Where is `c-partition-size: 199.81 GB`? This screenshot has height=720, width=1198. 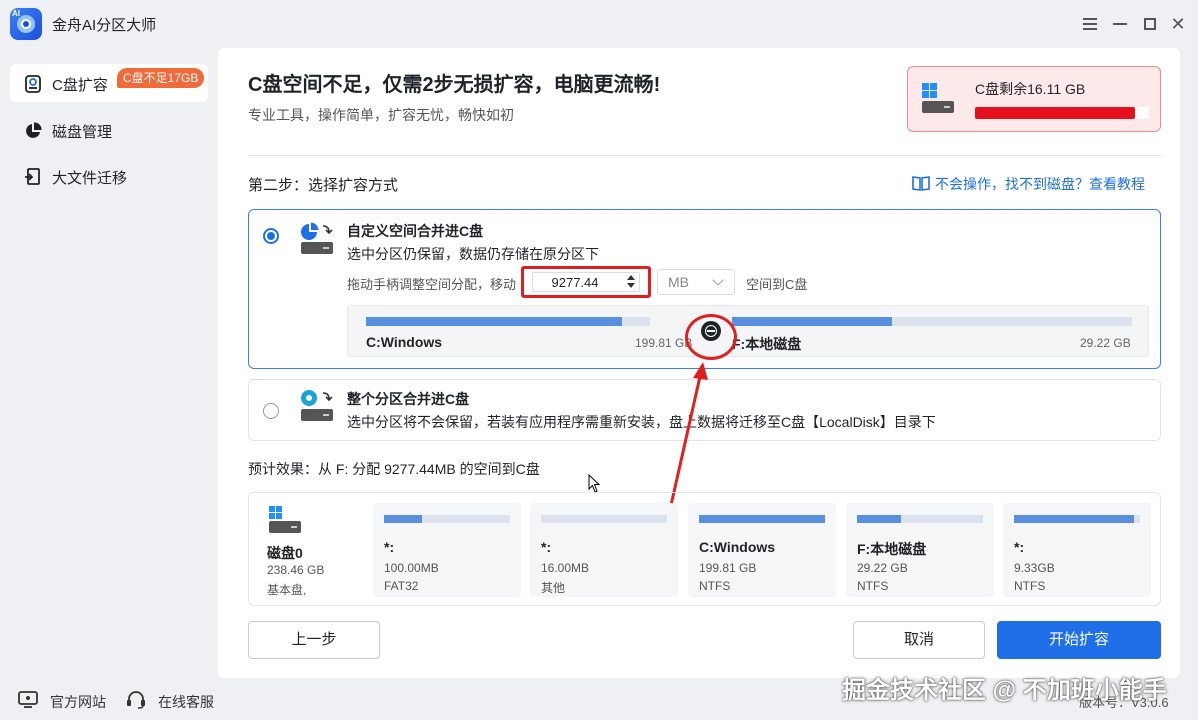 c-partition-size: 199.81 GB is located at coordinates (664, 343).